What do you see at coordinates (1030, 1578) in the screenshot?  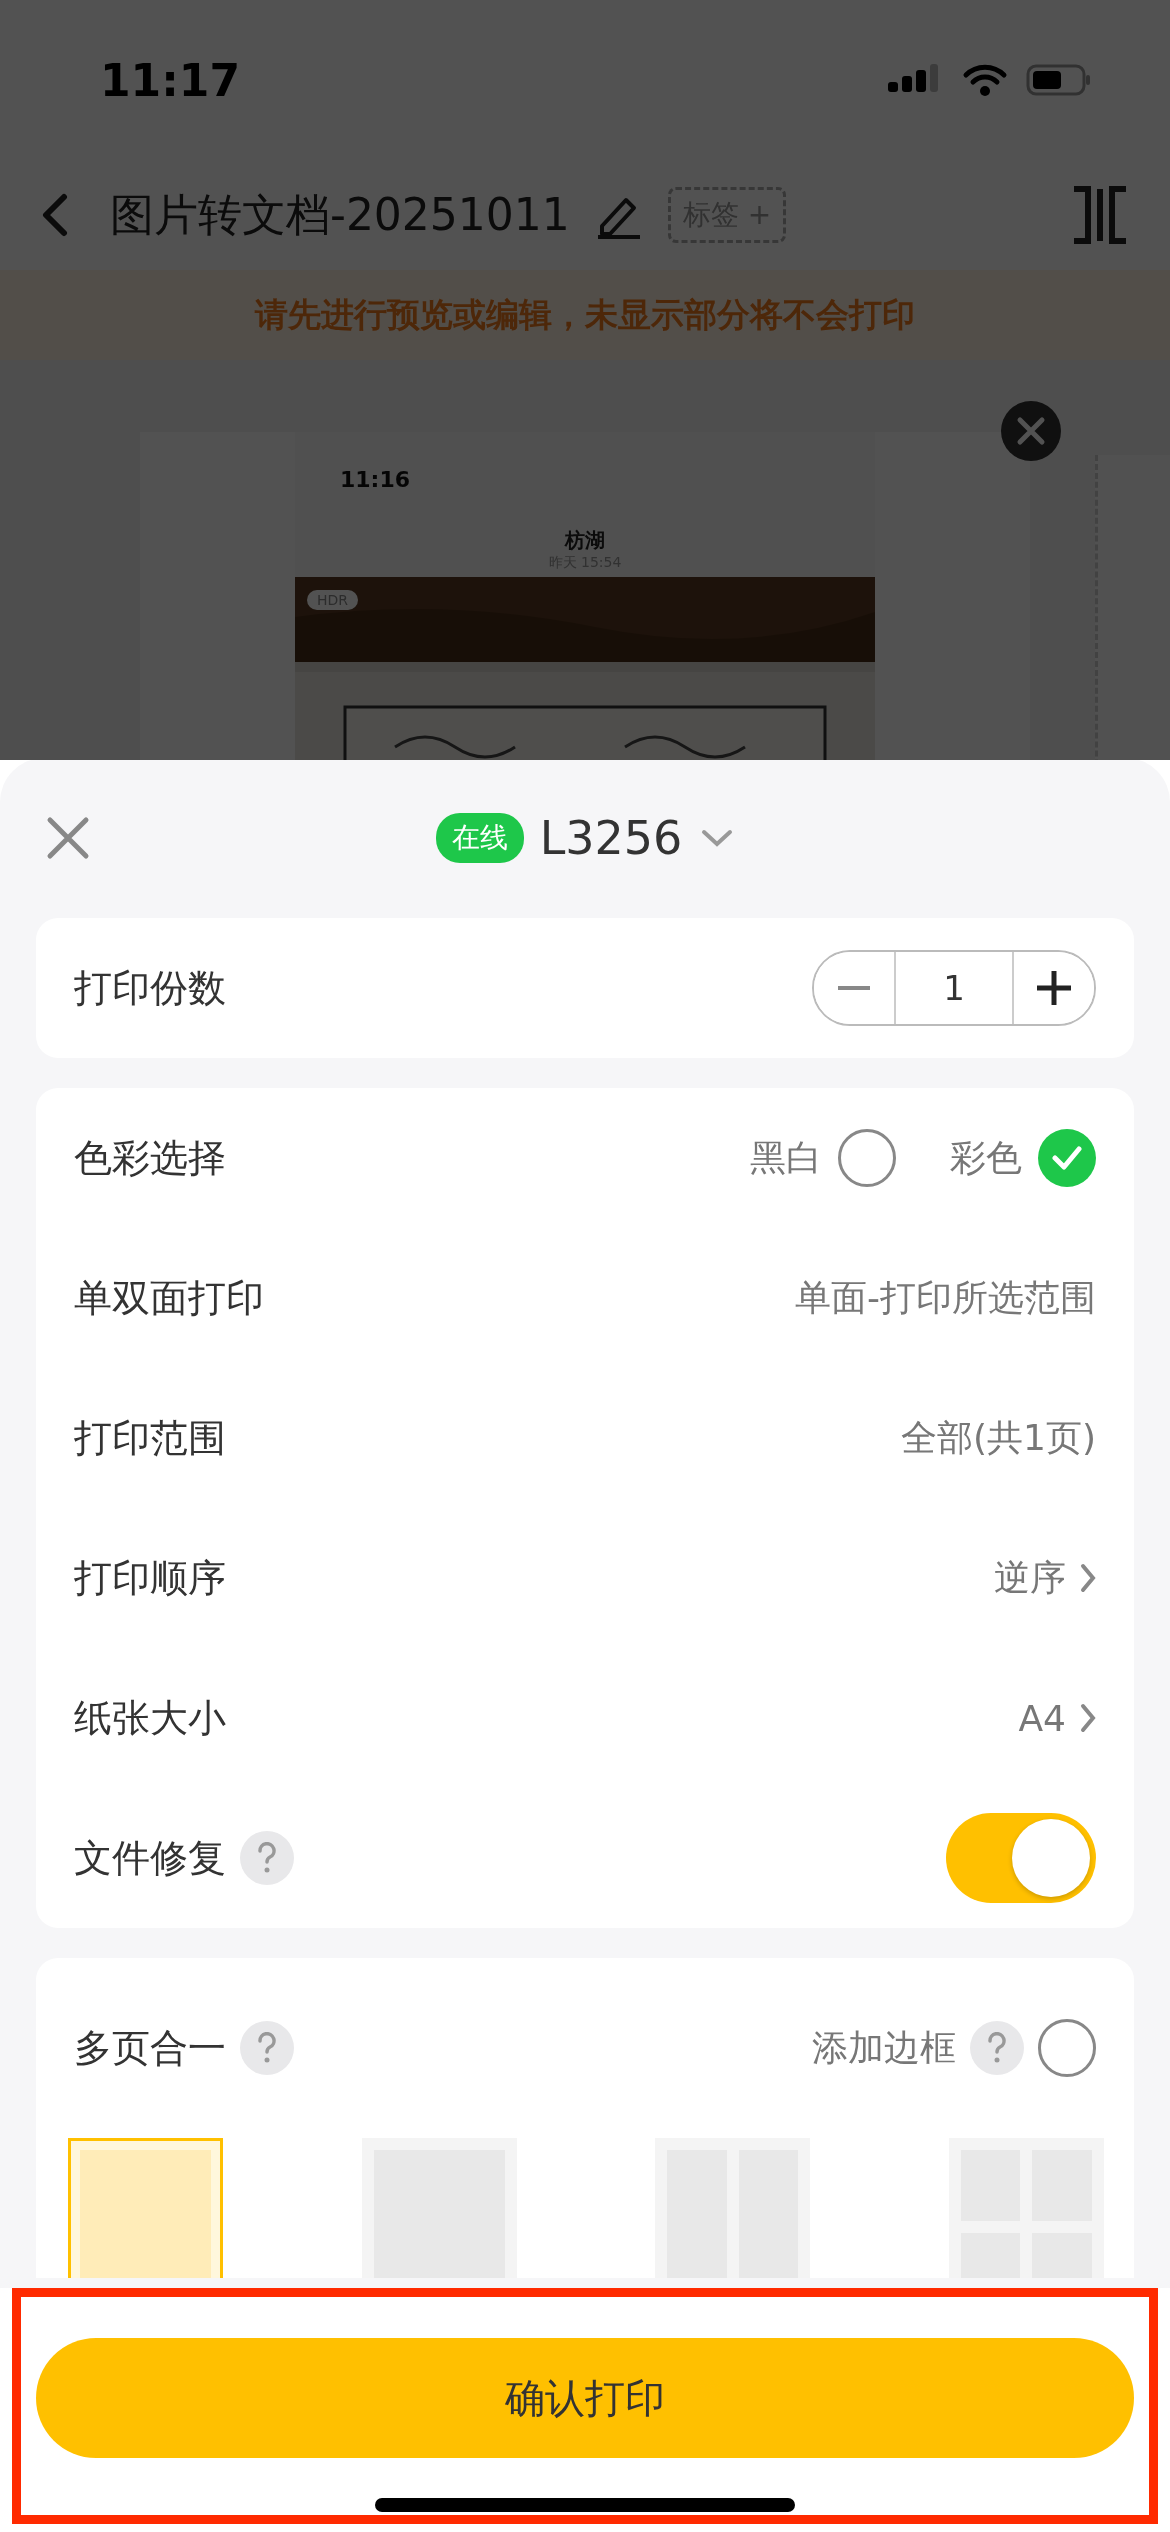 I see `setting-value: 逆序` at bounding box center [1030, 1578].